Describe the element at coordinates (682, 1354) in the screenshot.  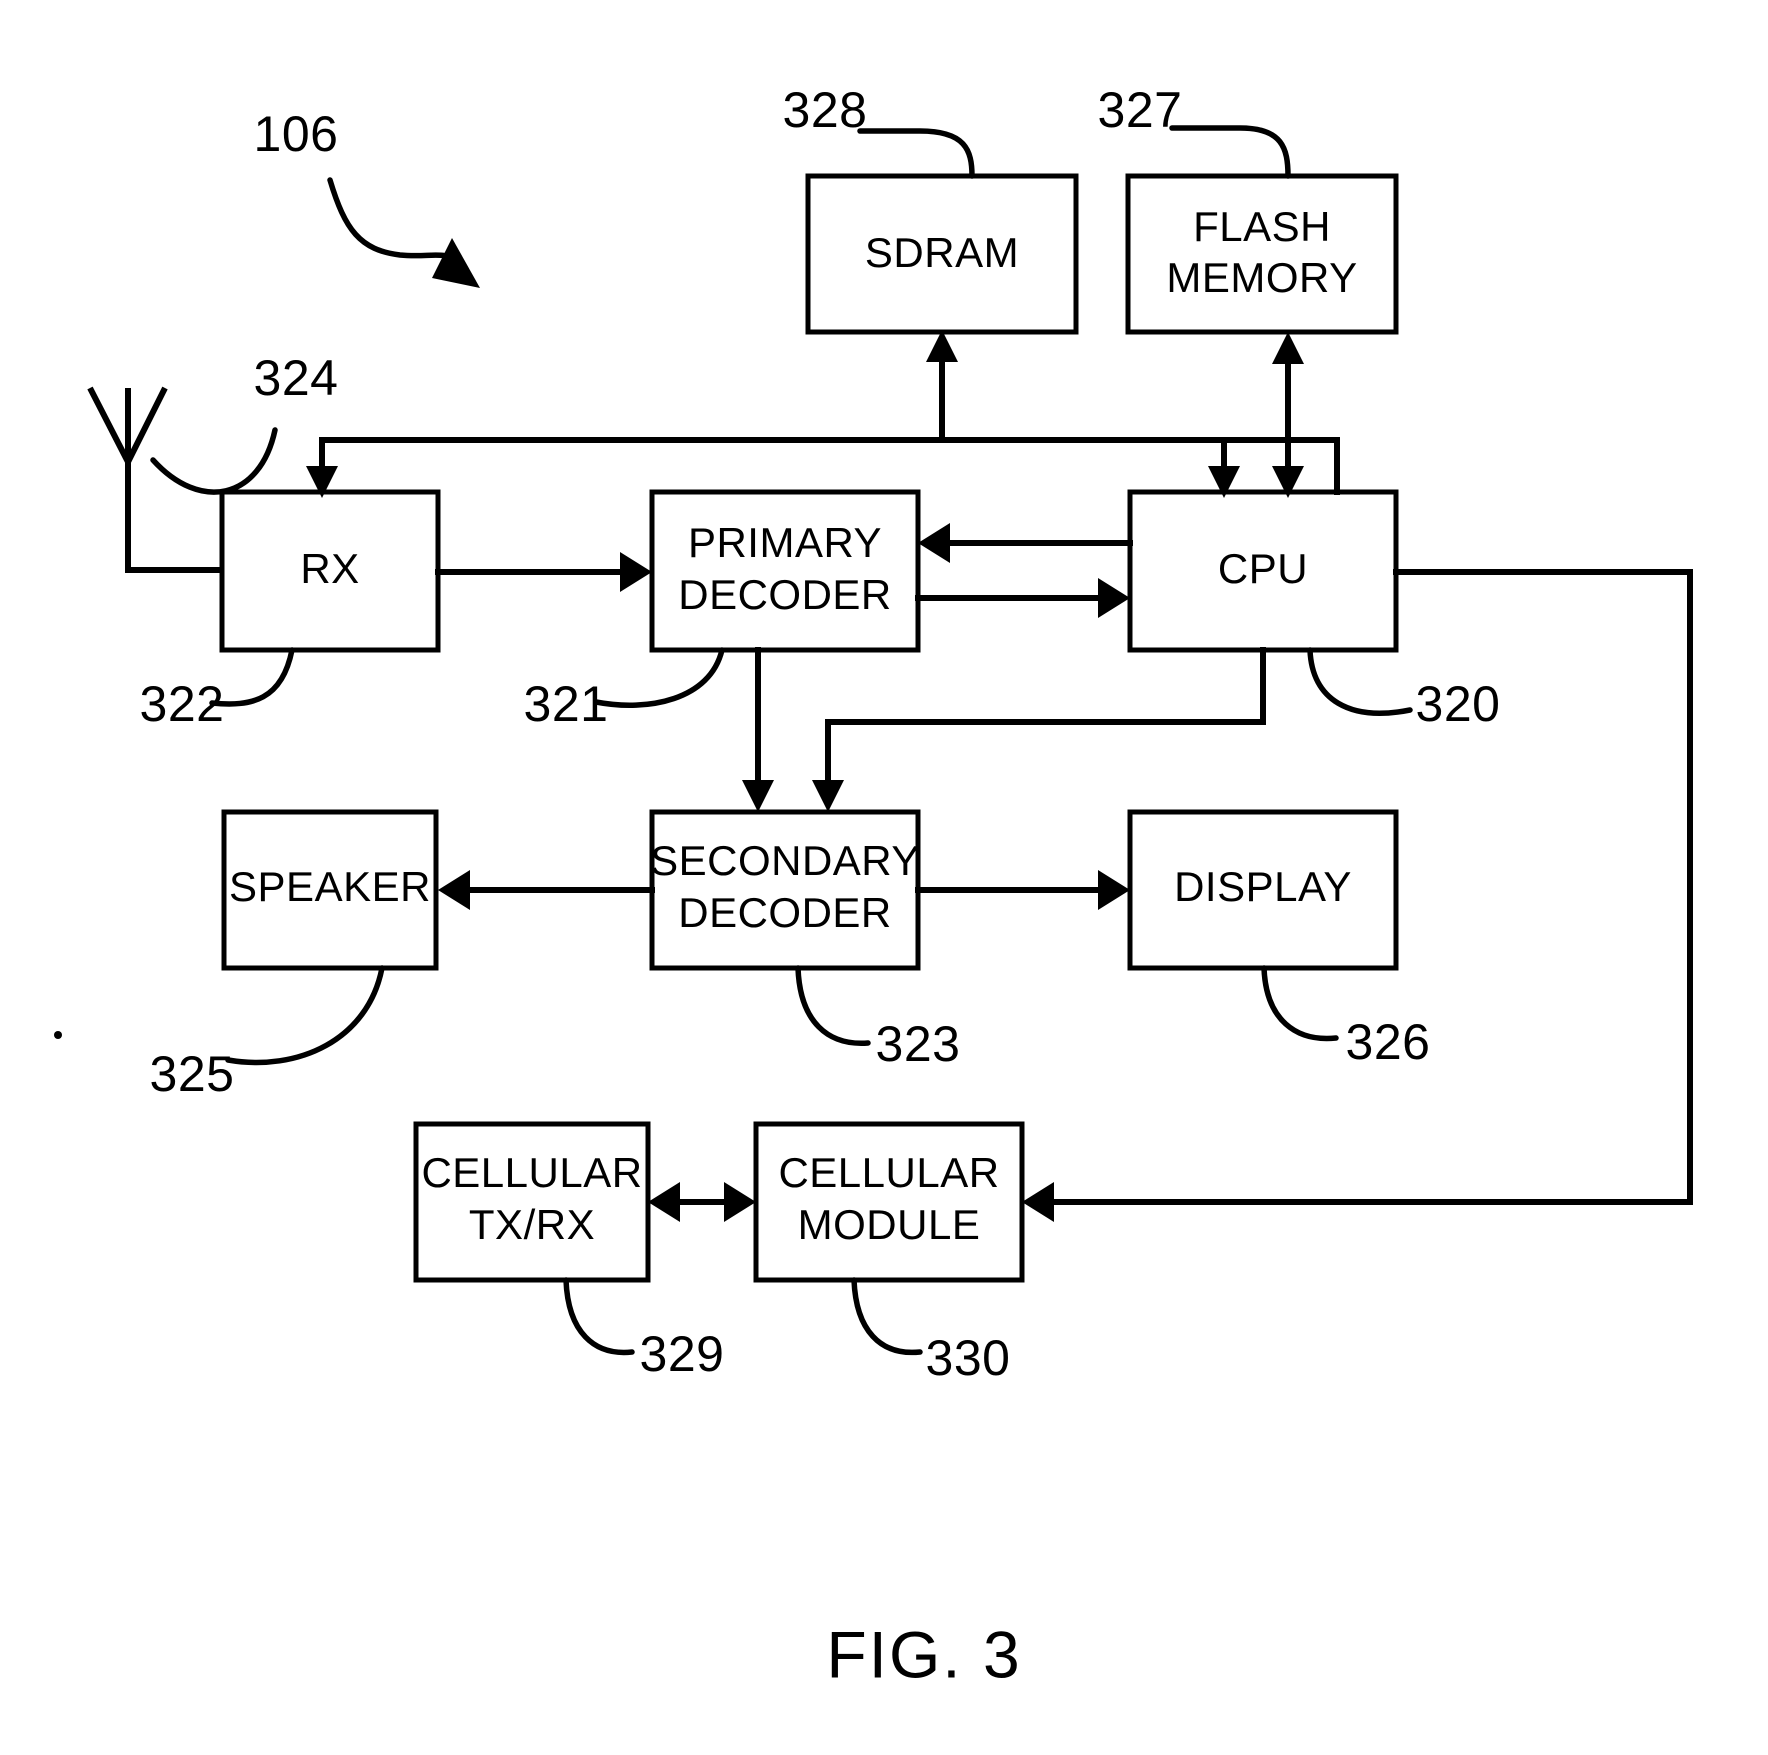
I see `ref-number-329: 329` at that location.